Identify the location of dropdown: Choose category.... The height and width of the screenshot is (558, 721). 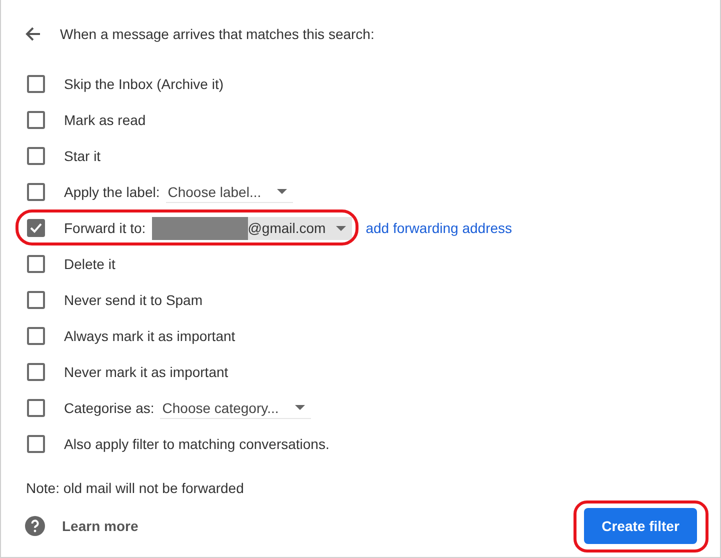
(235, 408).